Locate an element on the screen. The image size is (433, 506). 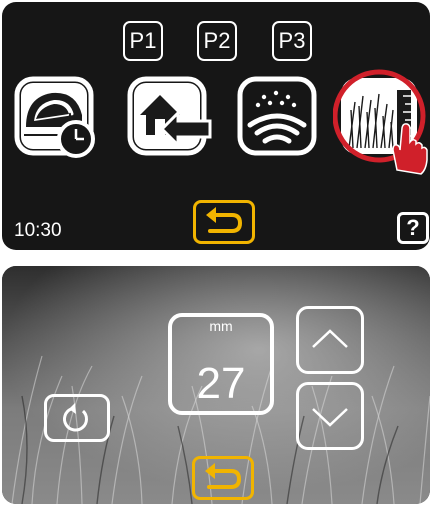
chevron-up-icon is located at coordinates (330, 338).